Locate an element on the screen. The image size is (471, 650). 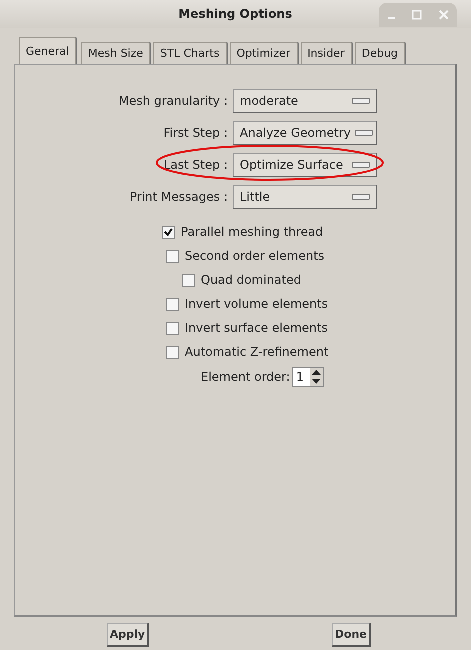
tab: Mesh Size is located at coordinates (115, 53).